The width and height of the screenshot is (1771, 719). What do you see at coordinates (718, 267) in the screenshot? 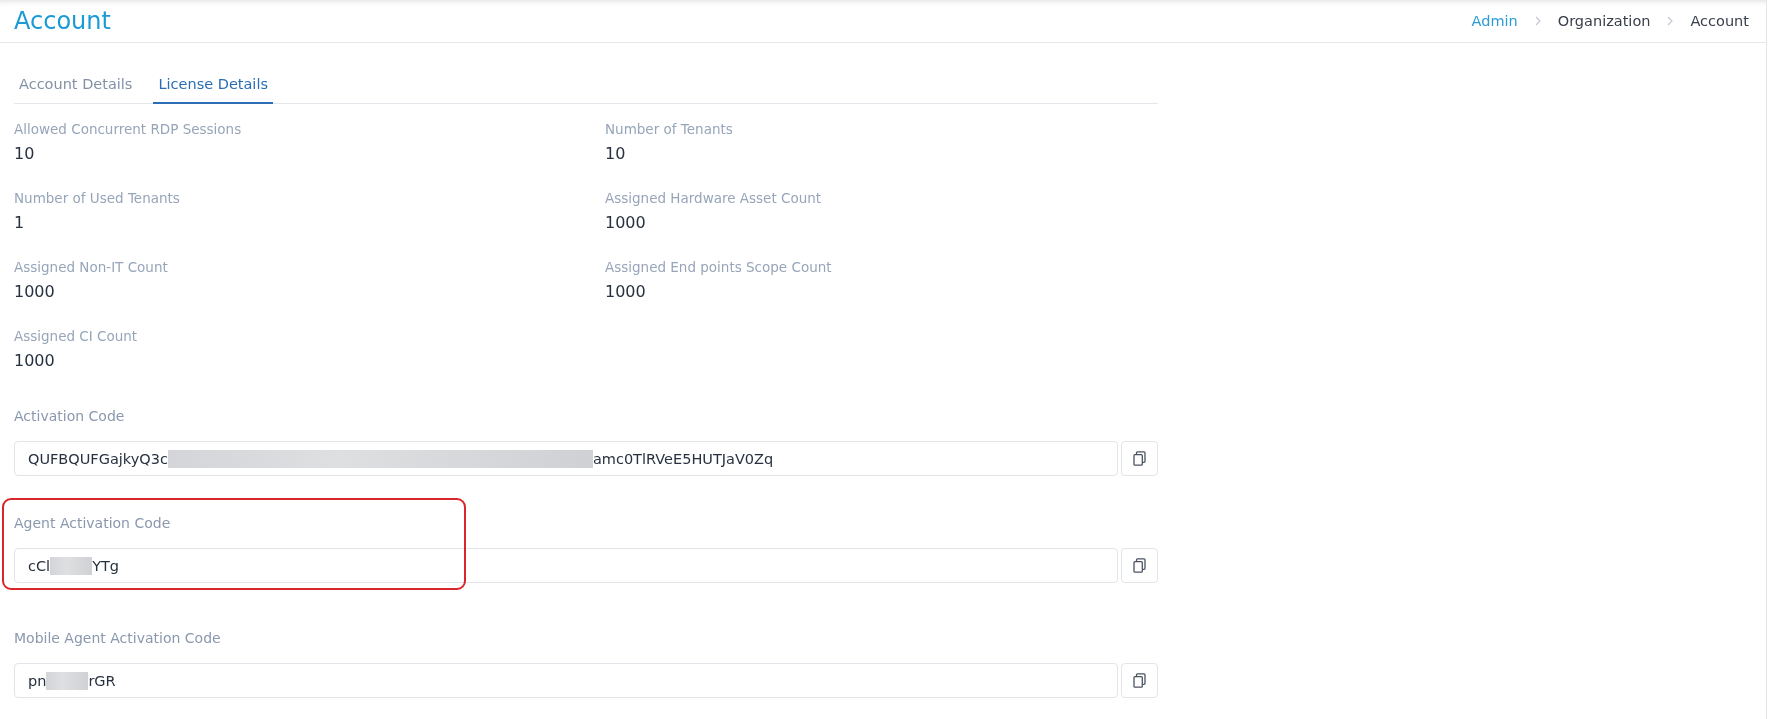
I see `field-label: Assigned End points Scope Count` at bounding box center [718, 267].